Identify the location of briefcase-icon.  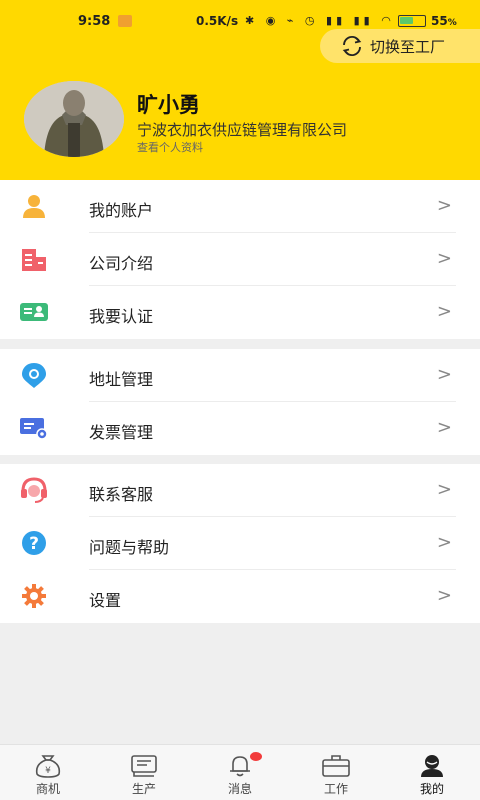
(336, 766).